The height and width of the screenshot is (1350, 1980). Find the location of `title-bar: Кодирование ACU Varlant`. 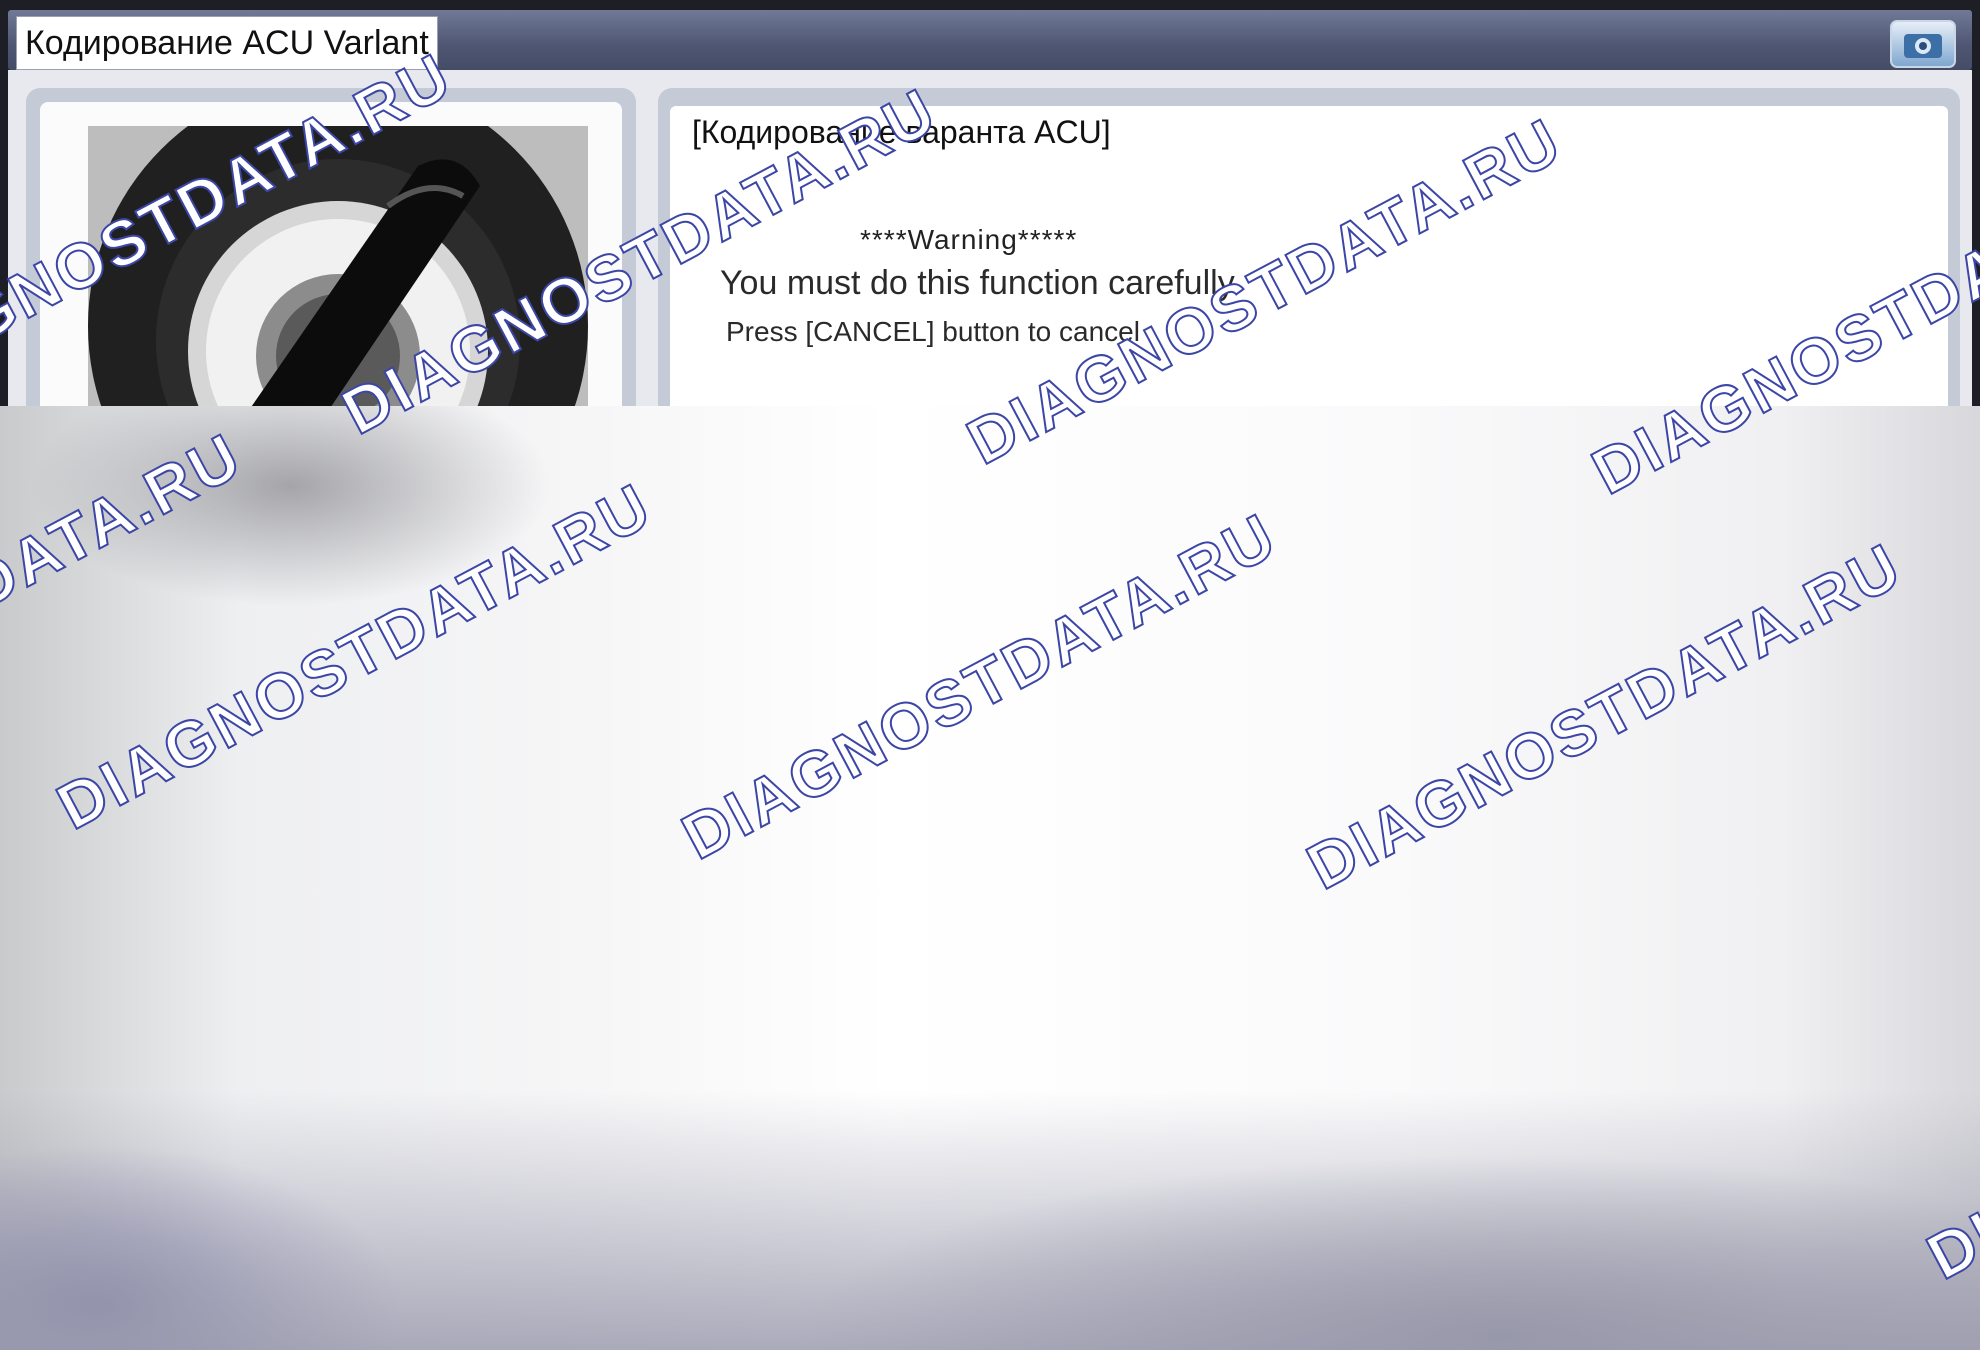

title-bar: Кодирование ACU Varlant is located at coordinates (990, 40).